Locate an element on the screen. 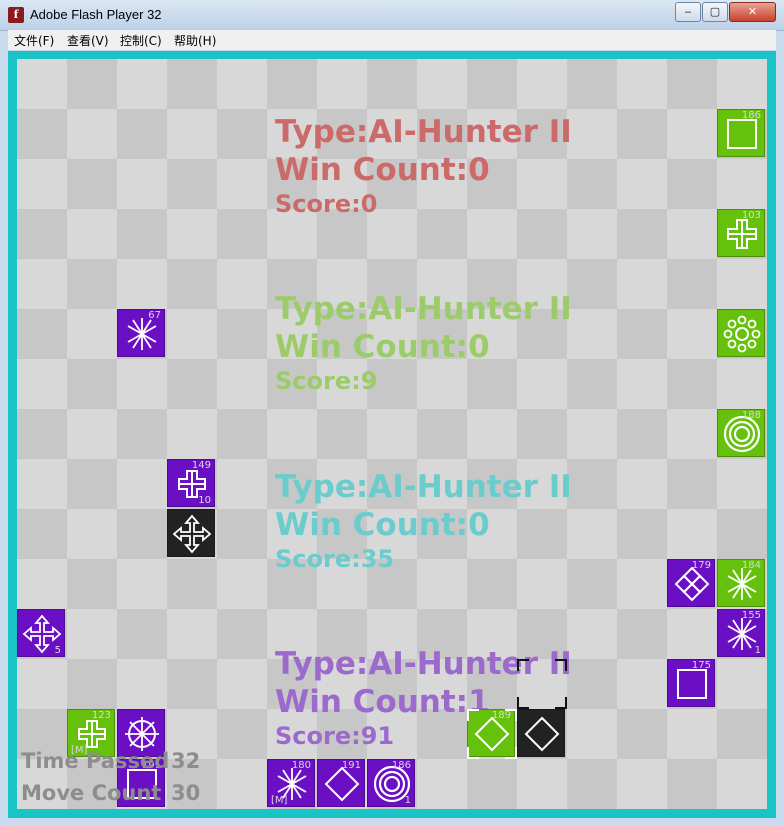 This screenshot has width=784, height=826. tile-black-arrows is located at coordinates (191, 533).